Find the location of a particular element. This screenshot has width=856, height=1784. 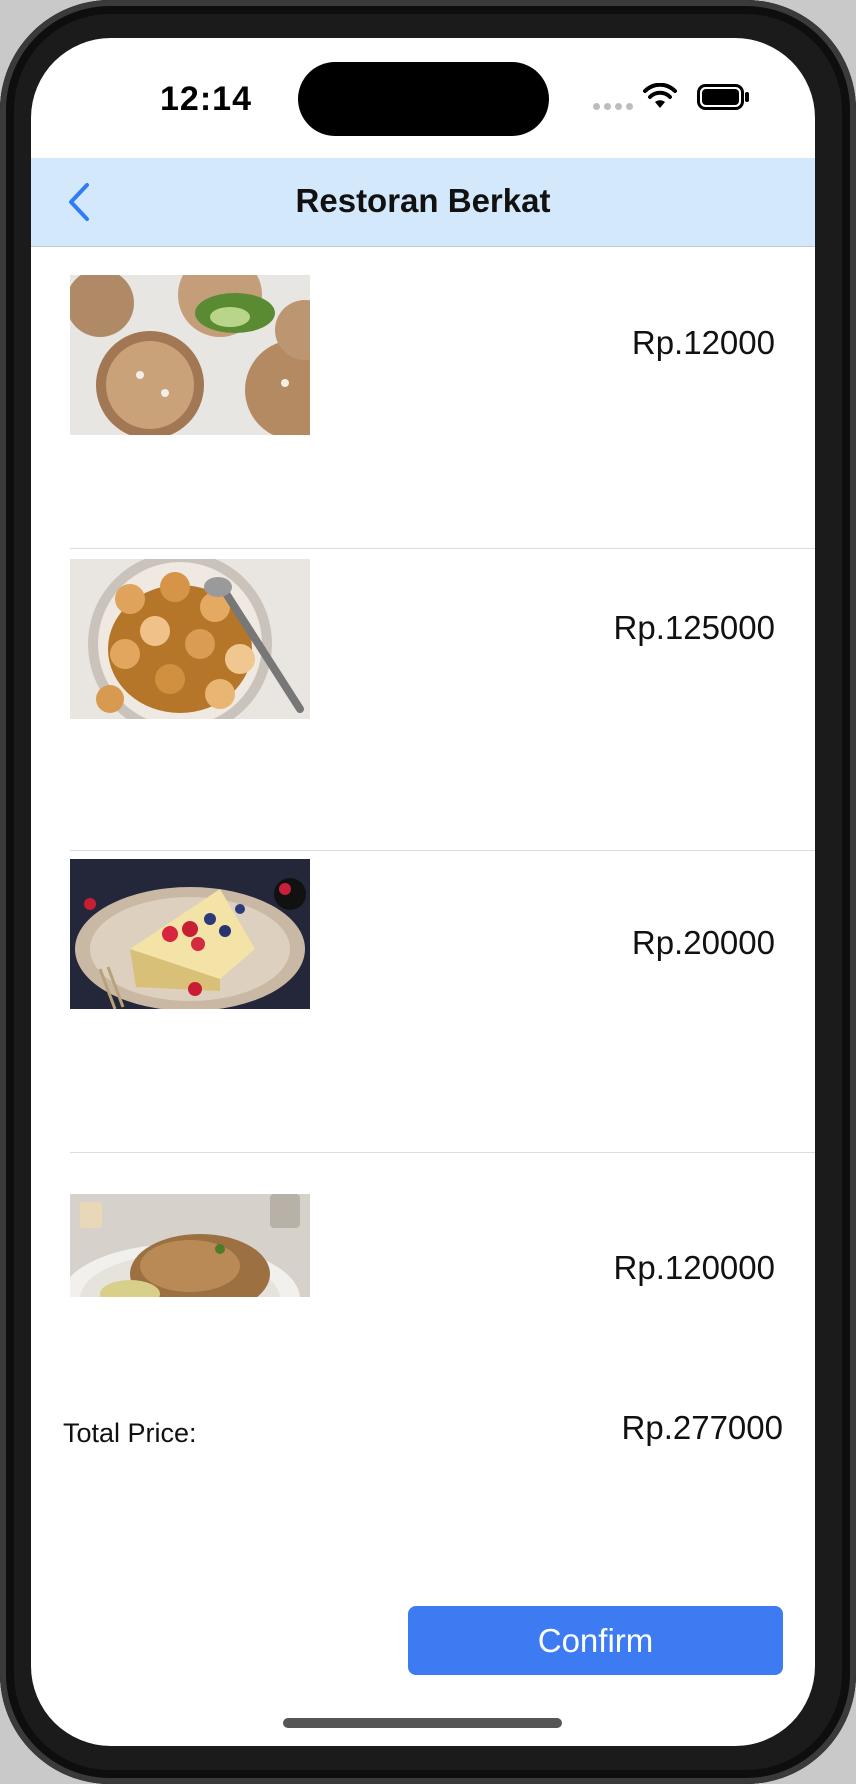

navigation-bar: Restoran Berkat is located at coordinates (423, 202).